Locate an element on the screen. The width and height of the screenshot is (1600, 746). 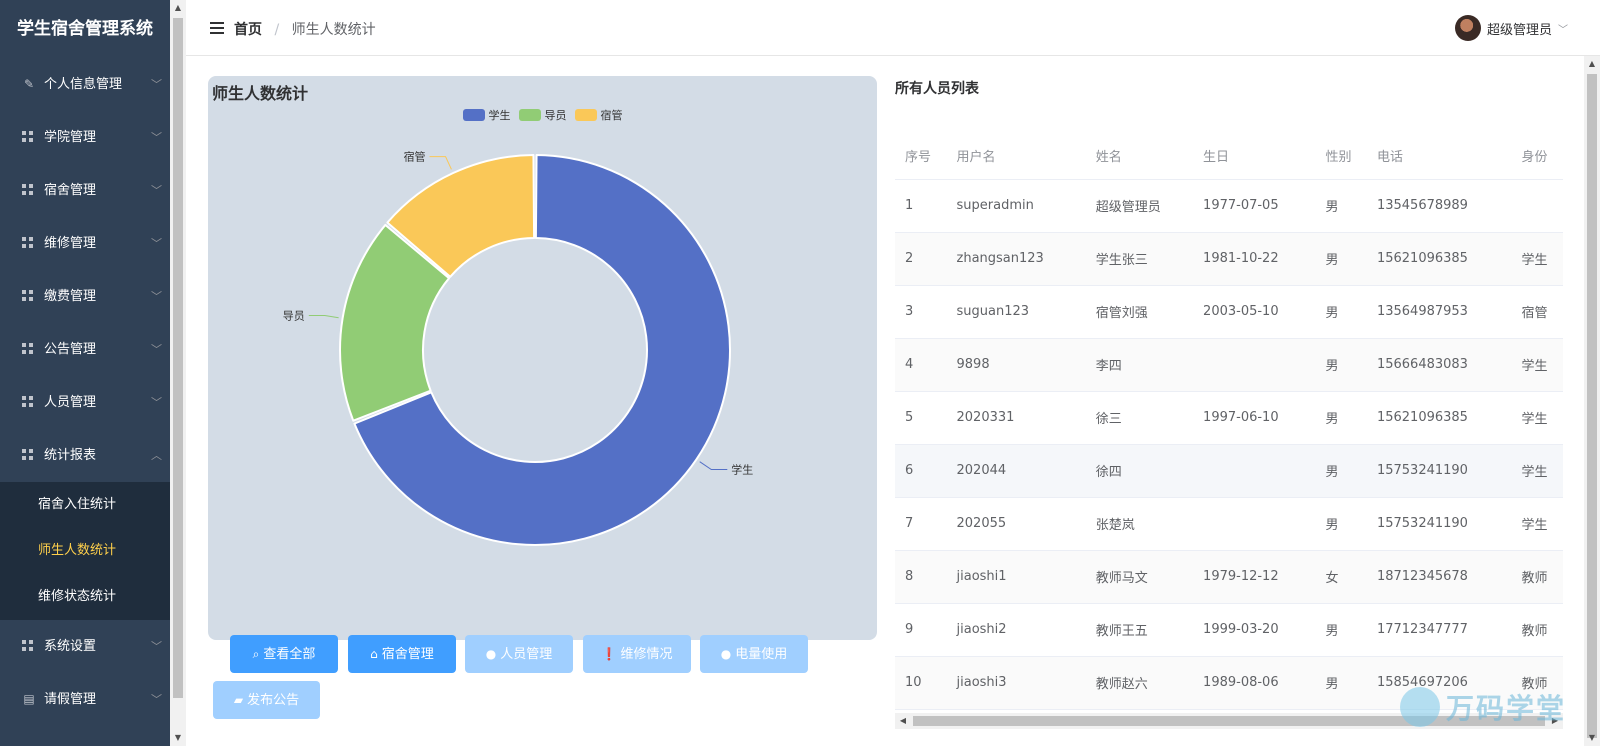
table-cell: 女 is located at coordinates (1341, 577).